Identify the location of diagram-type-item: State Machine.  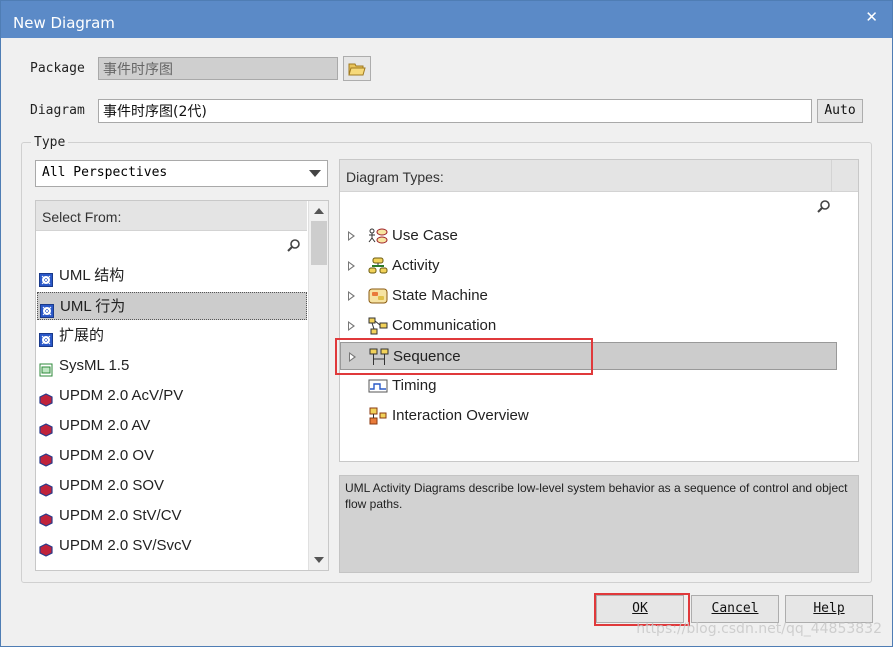
(588, 296).